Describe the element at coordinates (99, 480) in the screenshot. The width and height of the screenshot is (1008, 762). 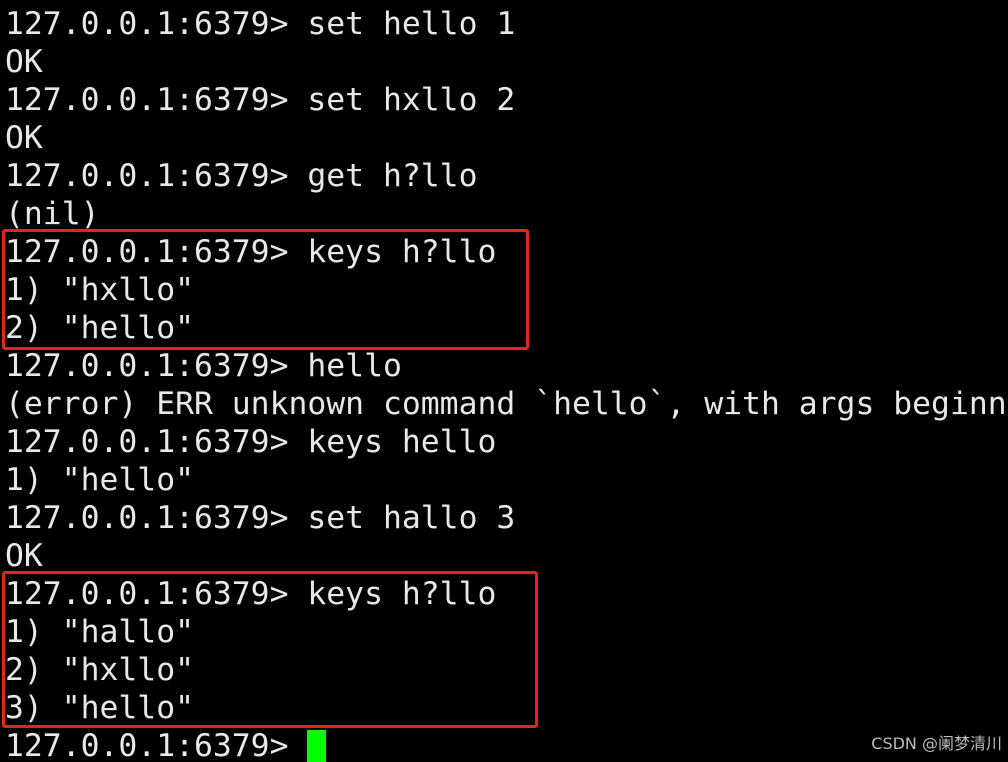
I see `terminal-line-output: 1) "hello"` at that location.